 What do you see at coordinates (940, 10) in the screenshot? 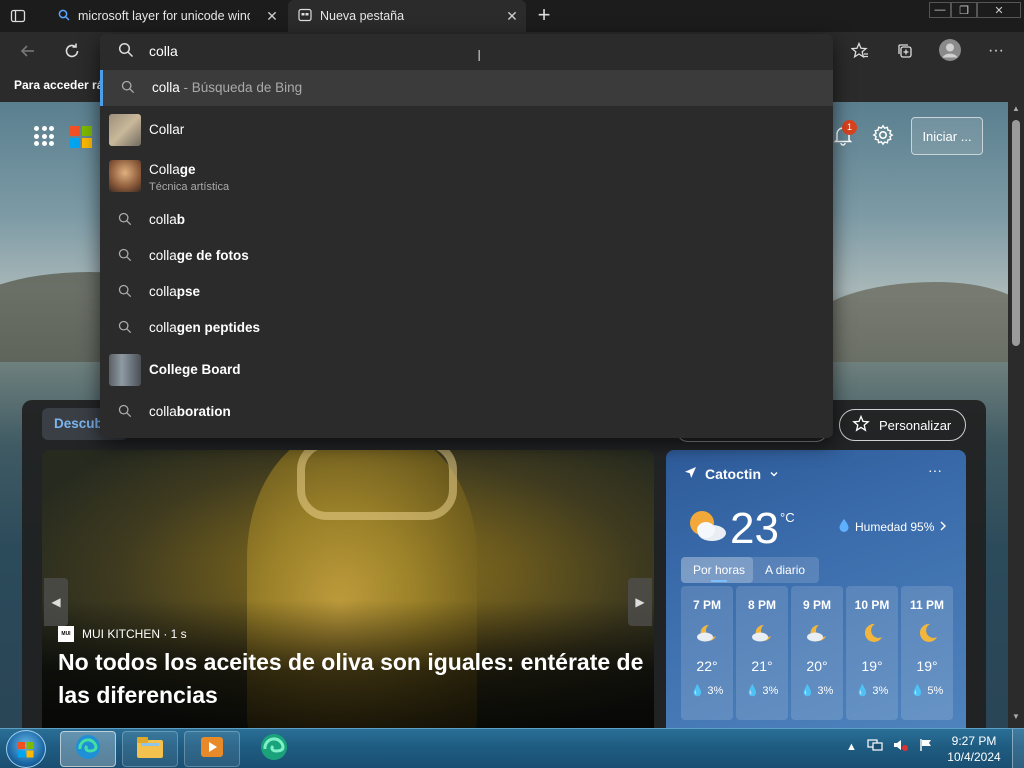
I see `minimize-button: —` at bounding box center [940, 10].